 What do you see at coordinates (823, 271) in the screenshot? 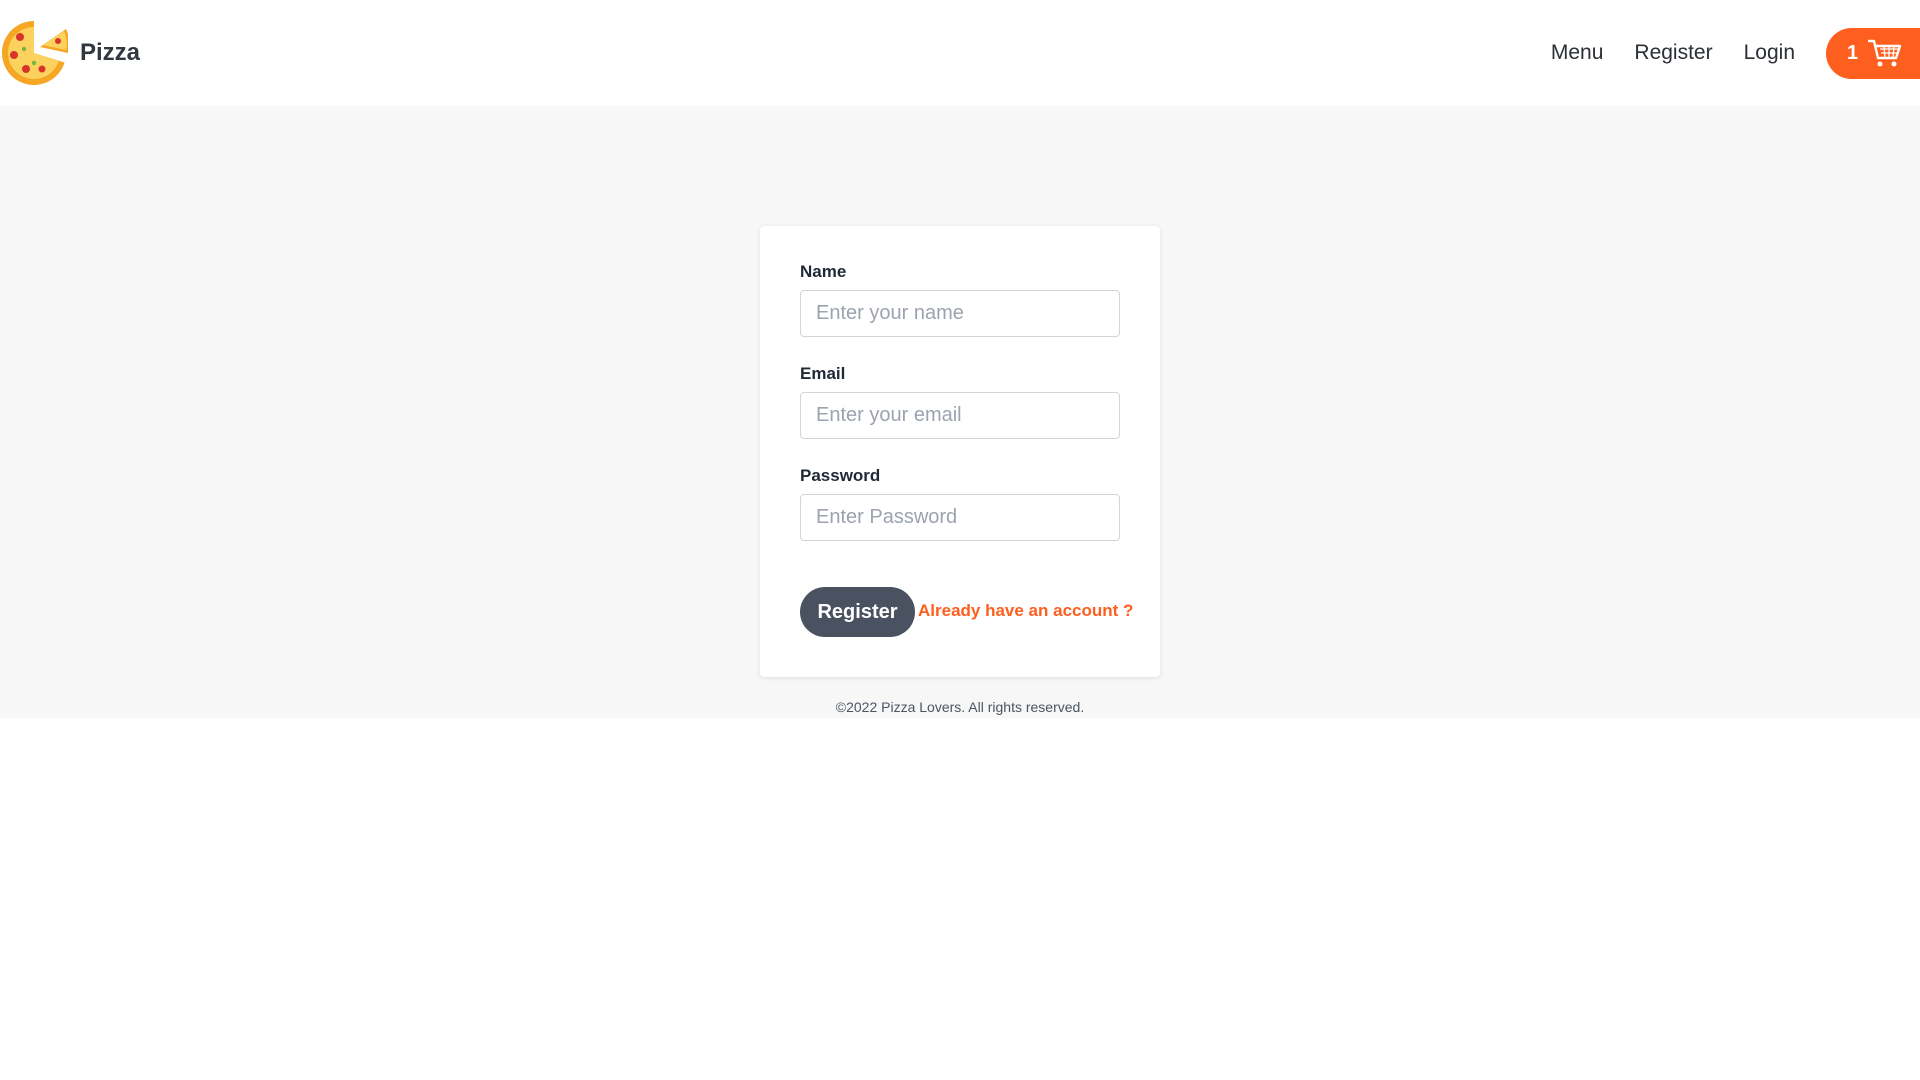
I see `name-label: Name` at bounding box center [823, 271].